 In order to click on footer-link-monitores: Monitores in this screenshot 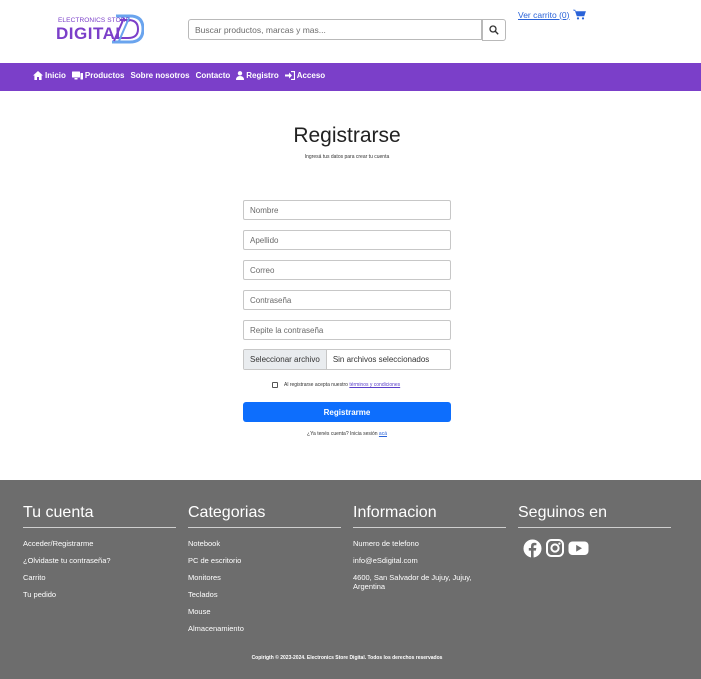, I will do `click(264, 577)`.